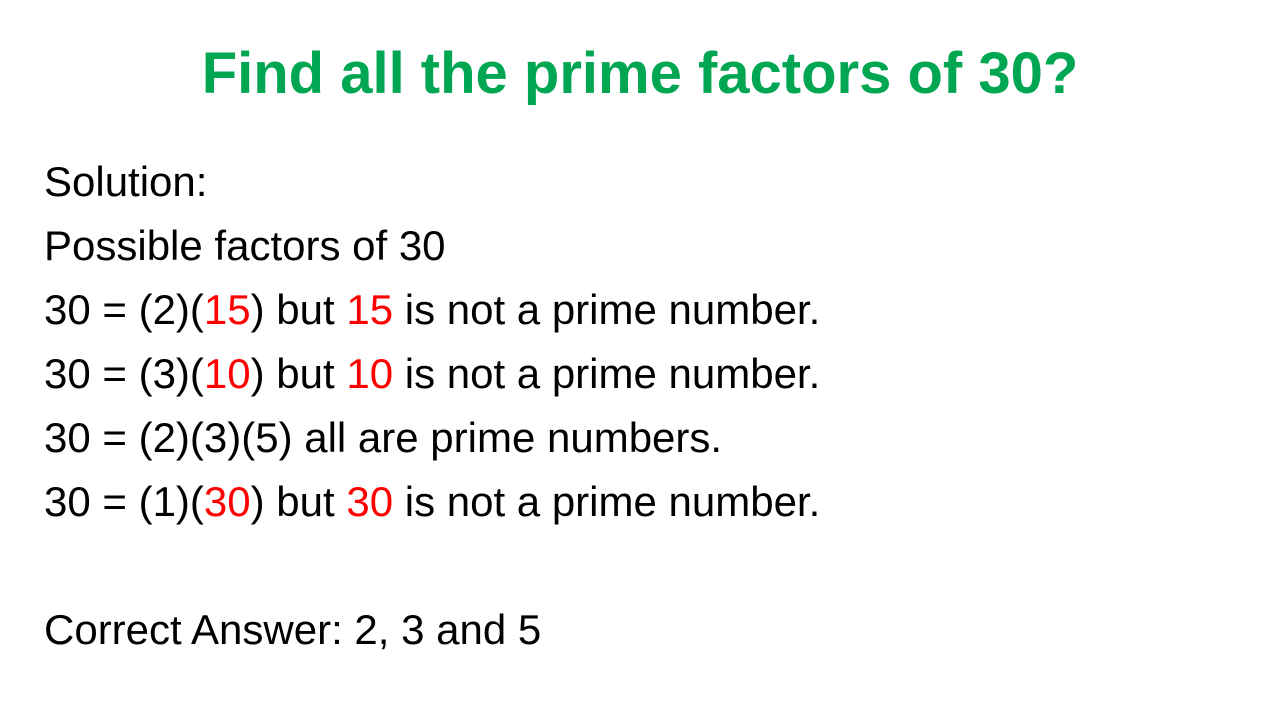 This screenshot has height=720, width=1280. Describe the element at coordinates (640, 73) in the screenshot. I see `page-title: Find all the prime factors of 30?` at that location.